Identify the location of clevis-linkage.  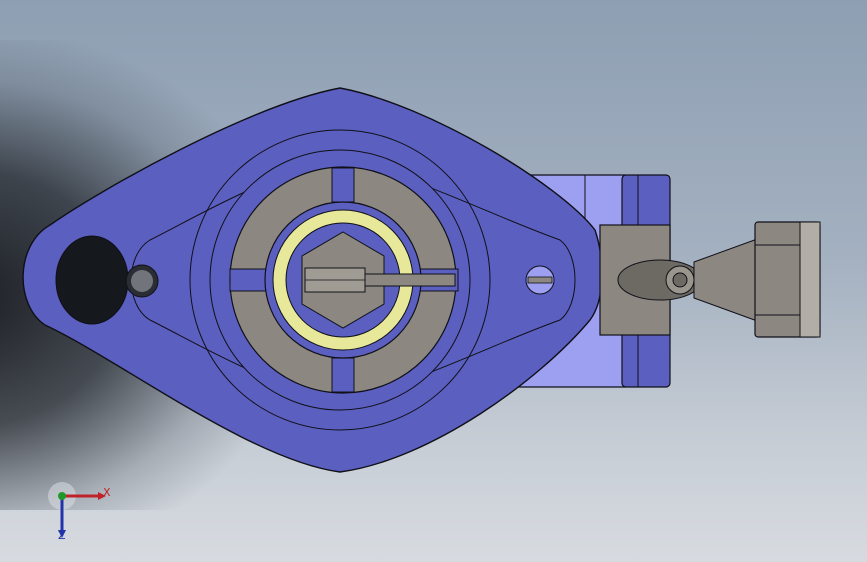
(710, 279).